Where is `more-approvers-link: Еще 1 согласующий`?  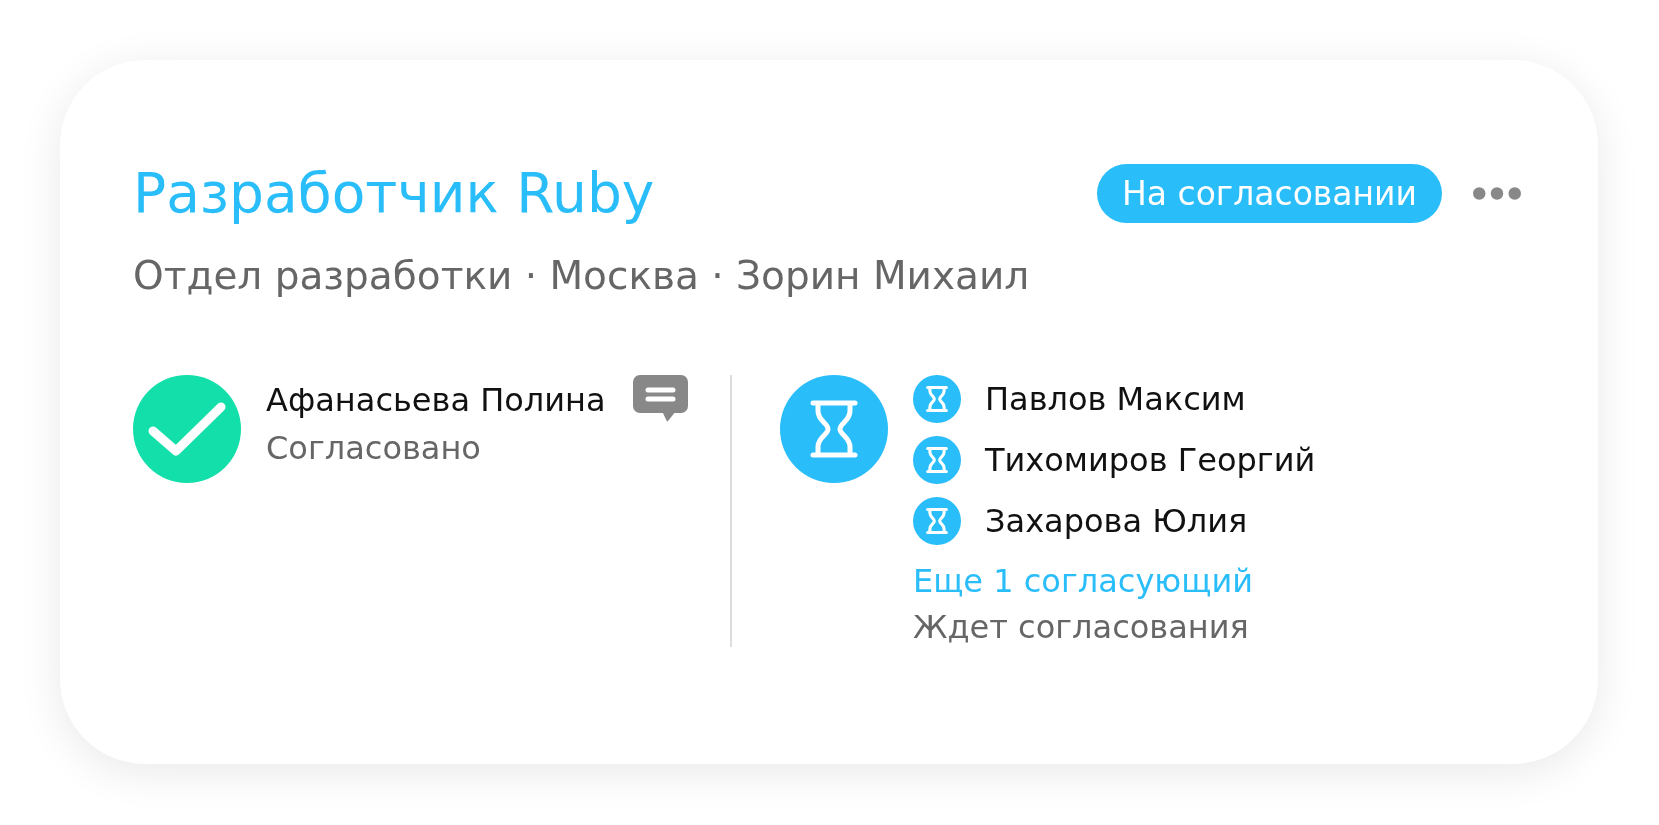 more-approvers-link: Еще 1 согласующий is located at coordinates (1083, 581).